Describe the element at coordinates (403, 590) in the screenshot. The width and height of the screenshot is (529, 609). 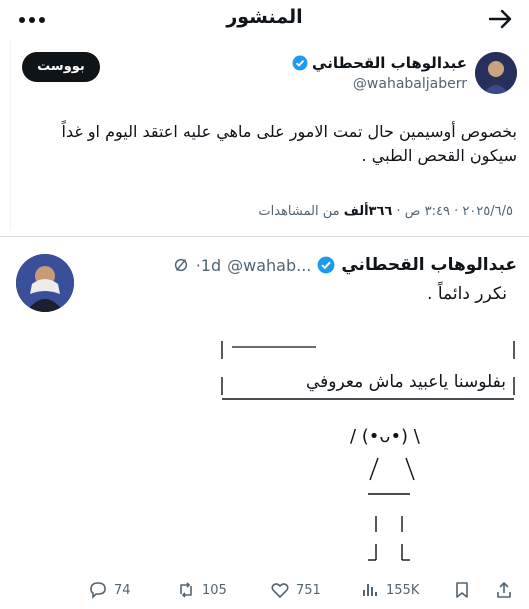
I see `views-count: 155K` at that location.